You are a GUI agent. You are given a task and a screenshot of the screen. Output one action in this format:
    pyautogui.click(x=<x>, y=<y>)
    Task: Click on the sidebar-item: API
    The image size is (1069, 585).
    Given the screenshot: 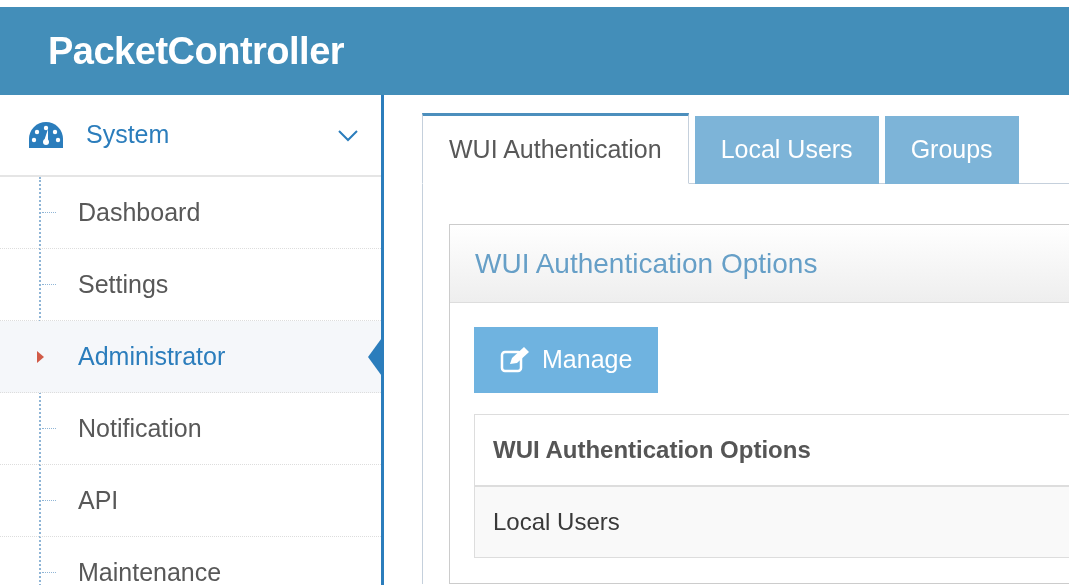 What is the action you would take?
    pyautogui.click(x=190, y=501)
    